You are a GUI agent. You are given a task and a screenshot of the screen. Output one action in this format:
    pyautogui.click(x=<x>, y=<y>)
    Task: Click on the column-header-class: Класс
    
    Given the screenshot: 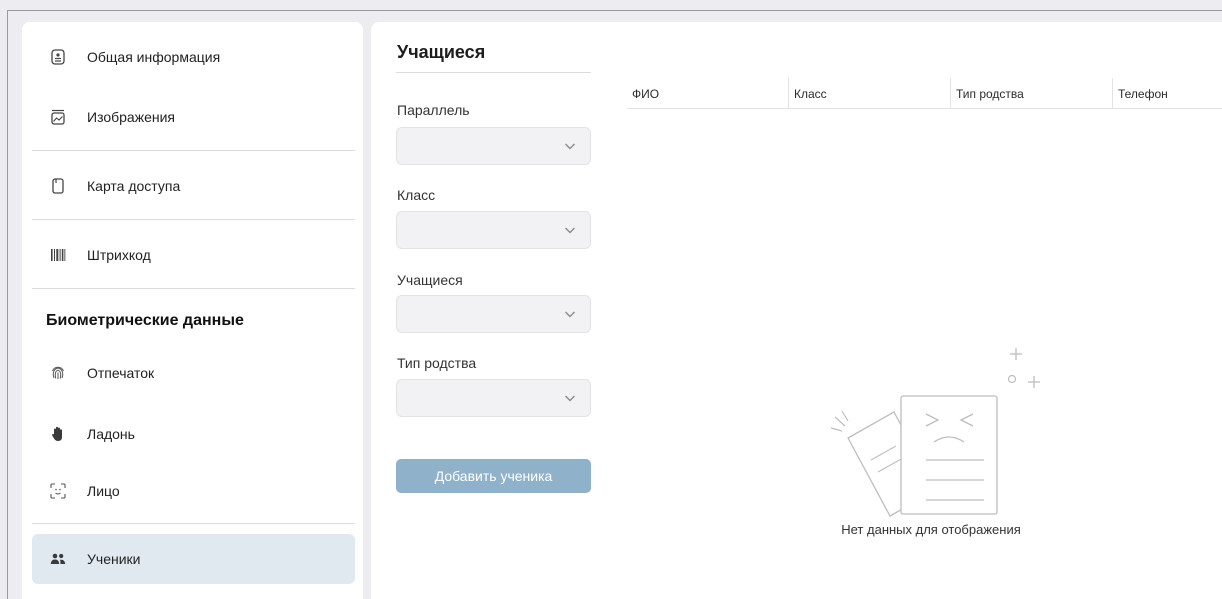 What is the action you would take?
    pyautogui.click(x=870, y=93)
    